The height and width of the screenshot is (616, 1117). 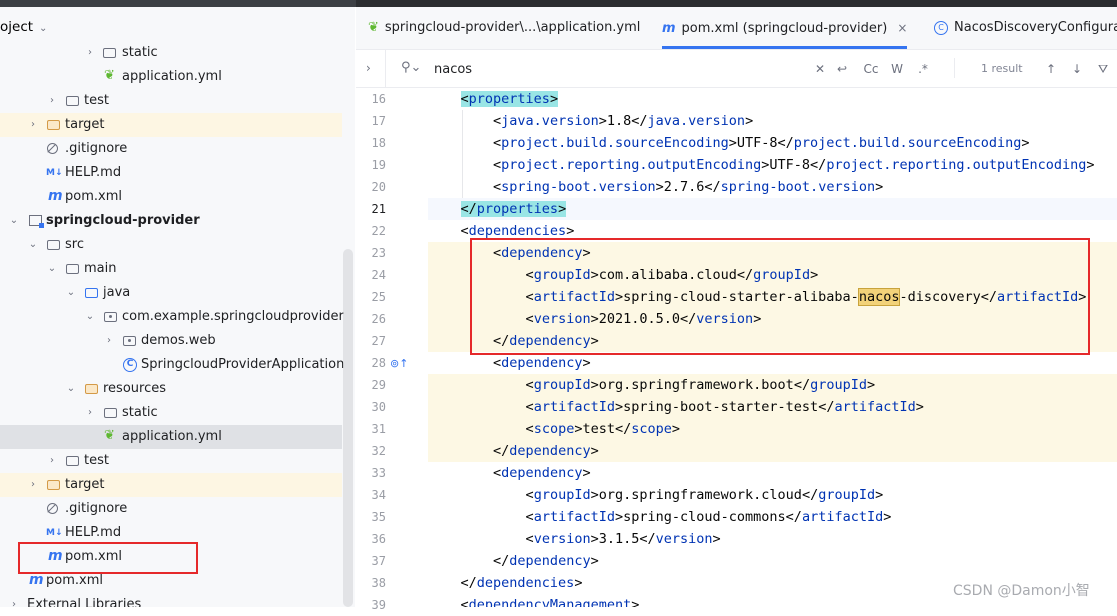 I want to click on tree-item-label: External Libraries, so click(x=84, y=602).